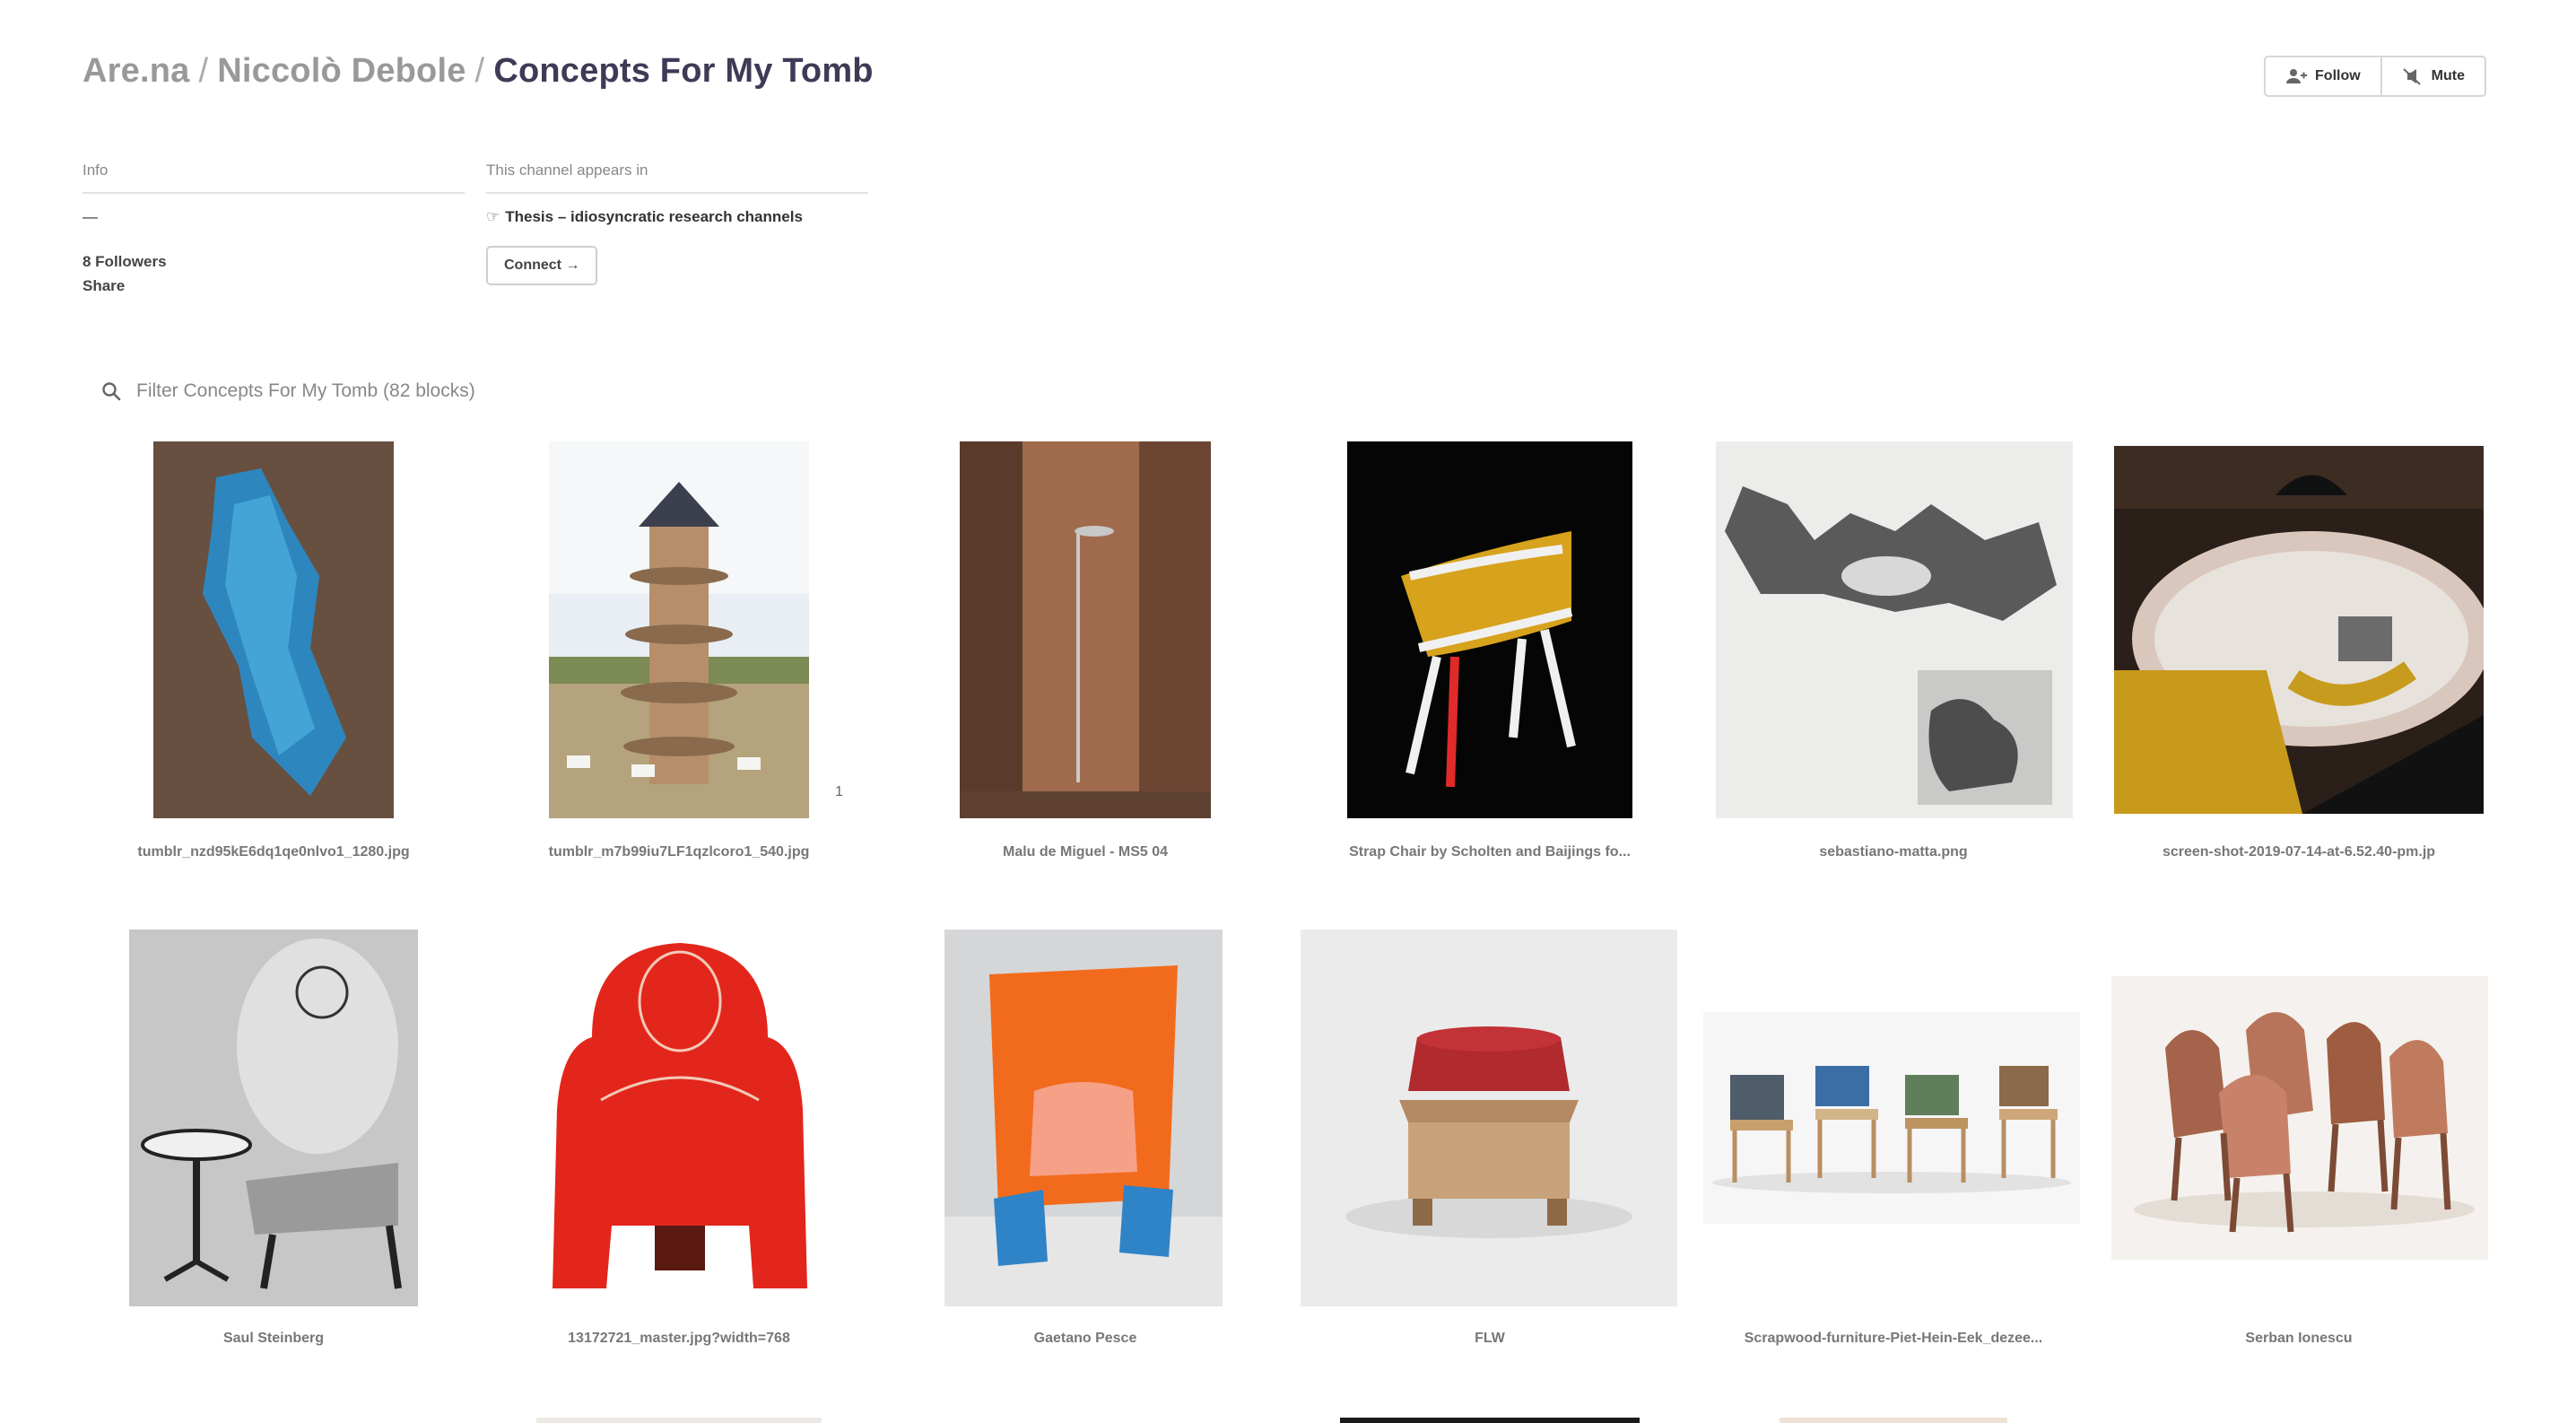 Image resolution: width=2576 pixels, height=1423 pixels. Describe the element at coordinates (493, 216) in the screenshot. I see `pointing-hand-icon: ☞` at that location.